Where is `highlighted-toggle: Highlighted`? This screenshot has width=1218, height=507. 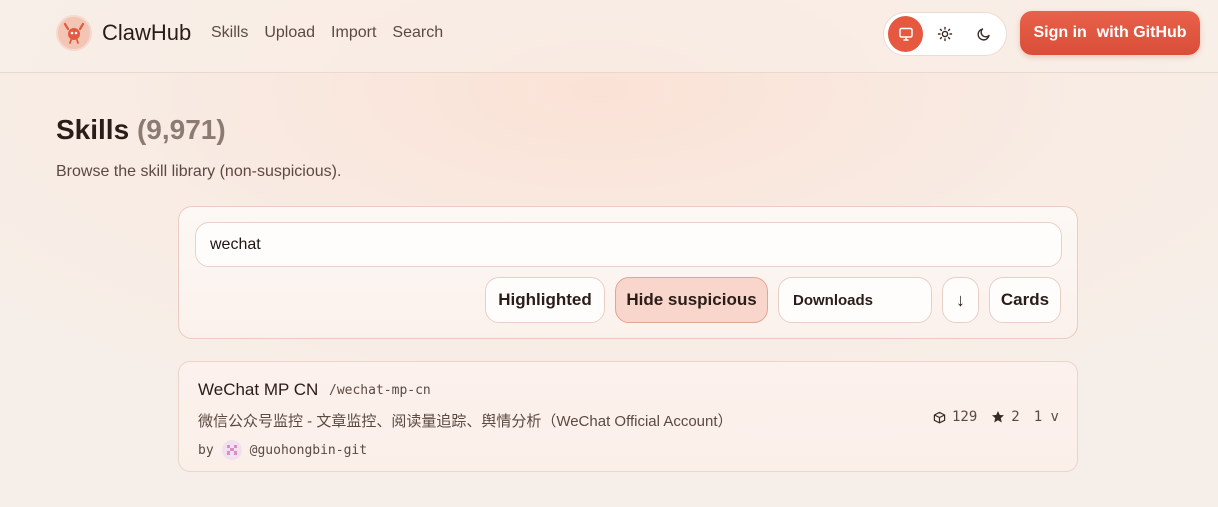
highlighted-toggle: Highlighted is located at coordinates (545, 300).